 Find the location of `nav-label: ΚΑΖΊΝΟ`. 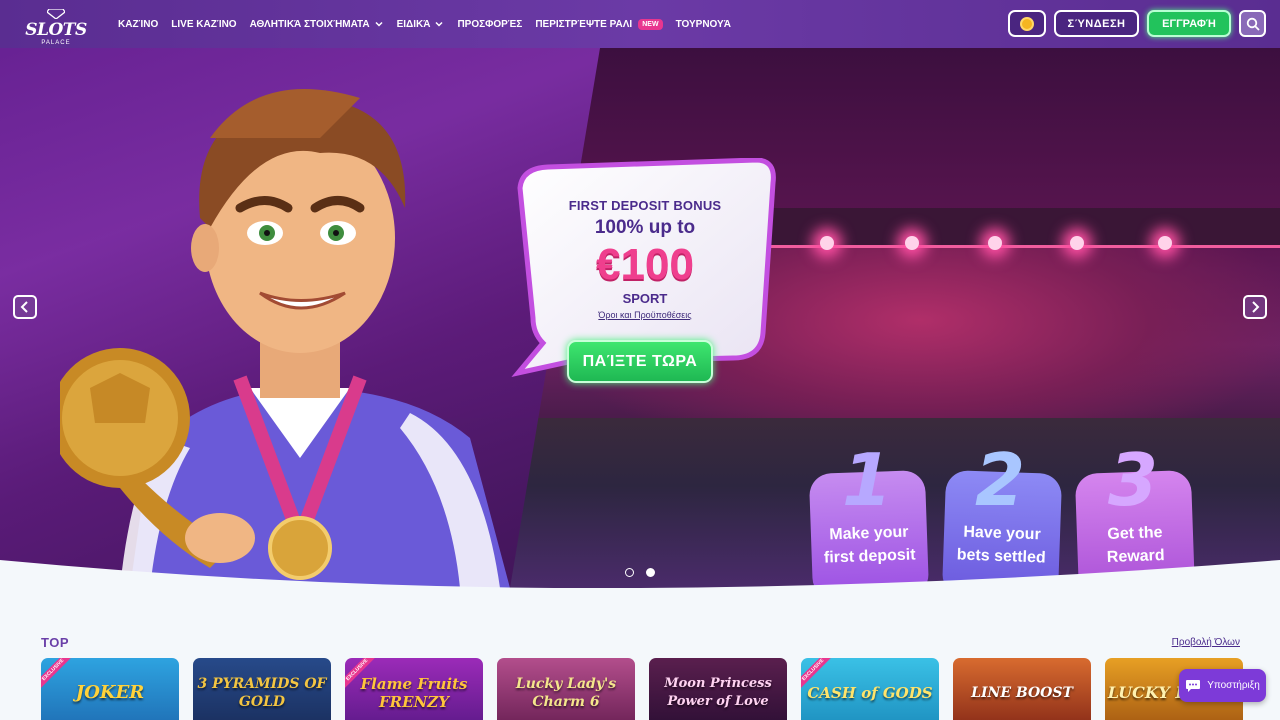

nav-label: ΚΑΖΊΝΟ is located at coordinates (138, 24).